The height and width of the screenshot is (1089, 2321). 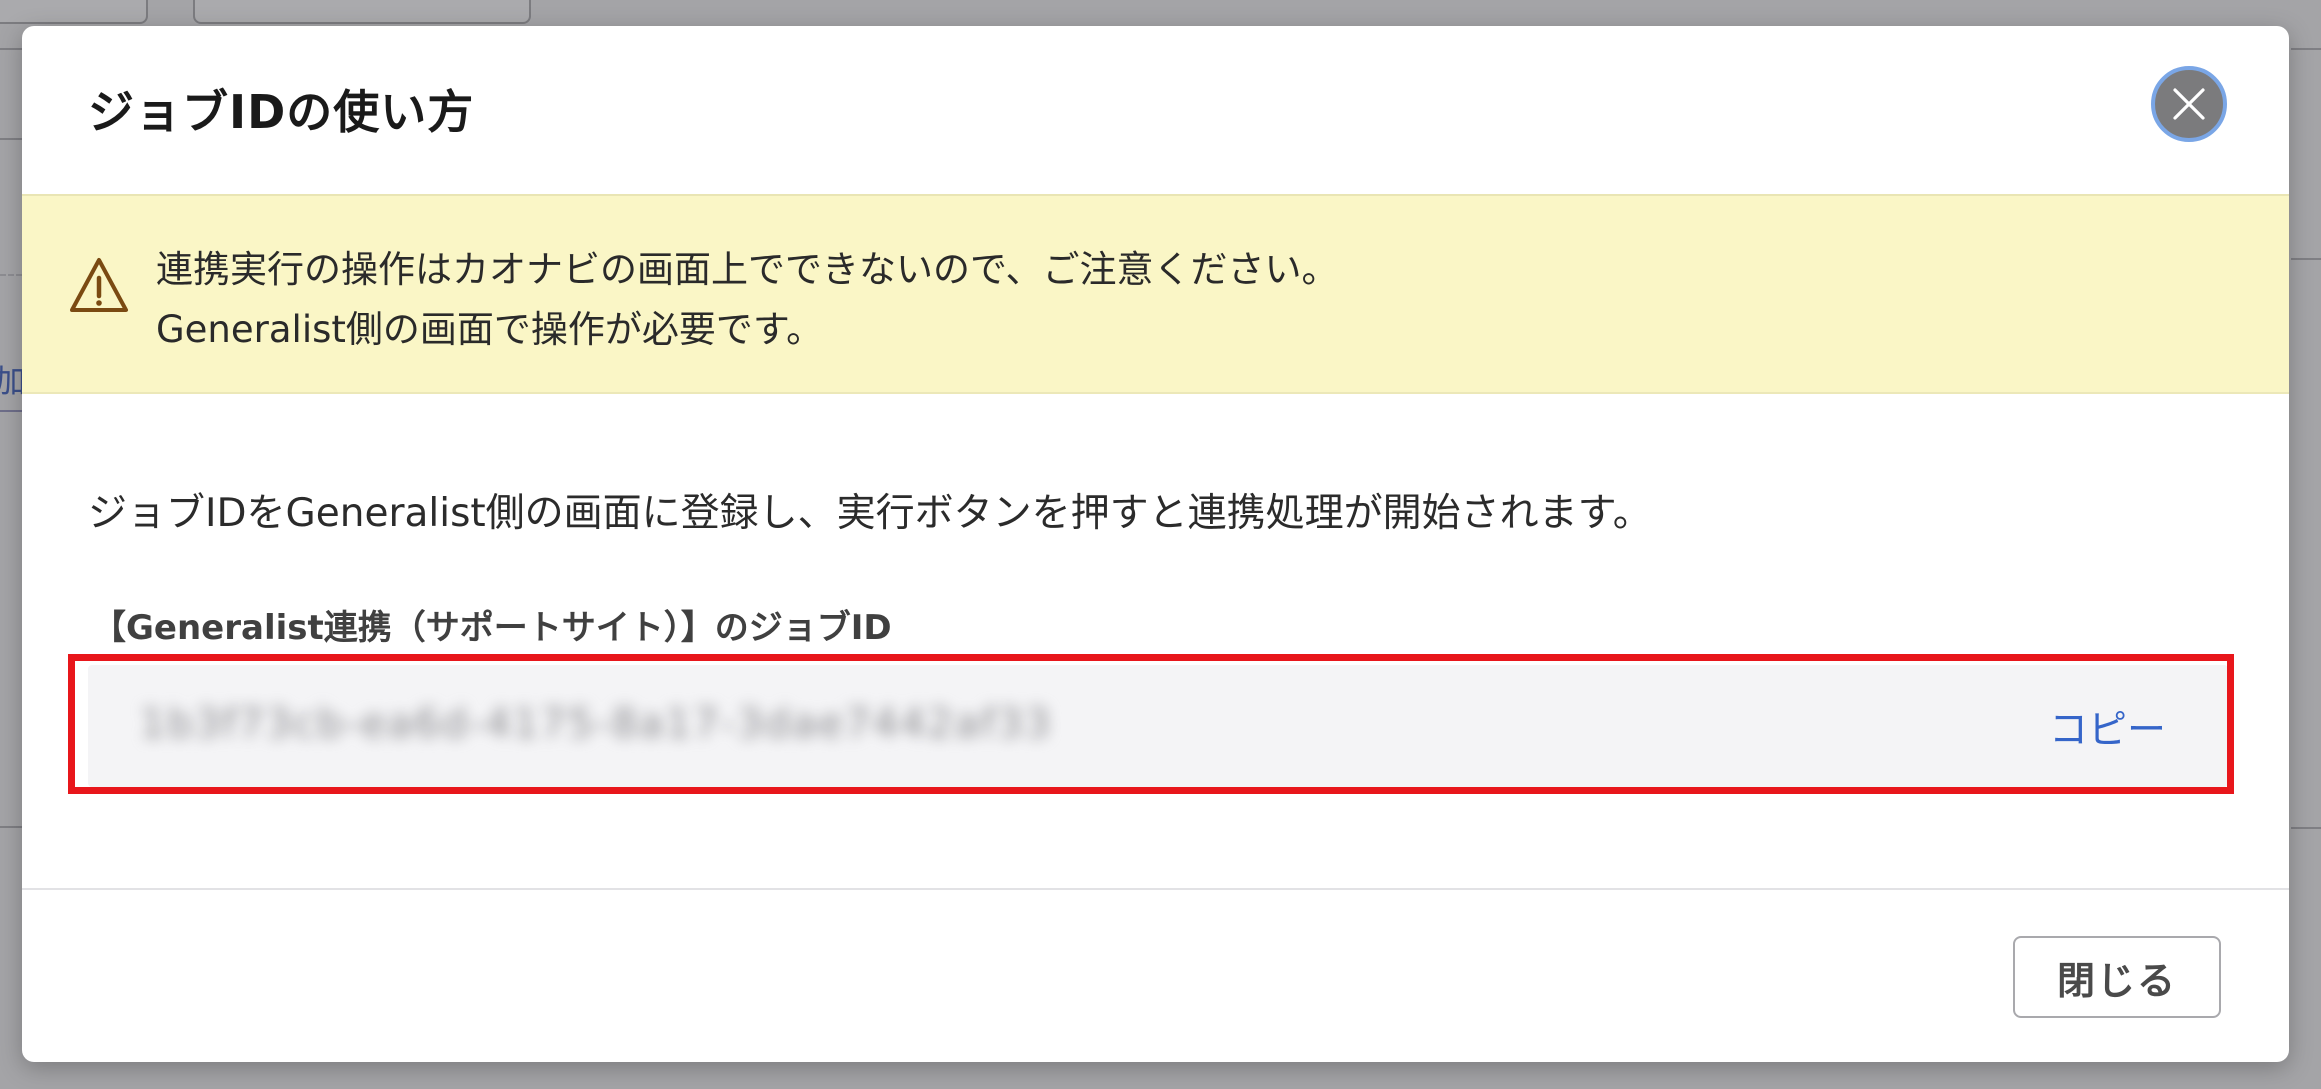 I want to click on close-button, so click(x=2189, y=104).